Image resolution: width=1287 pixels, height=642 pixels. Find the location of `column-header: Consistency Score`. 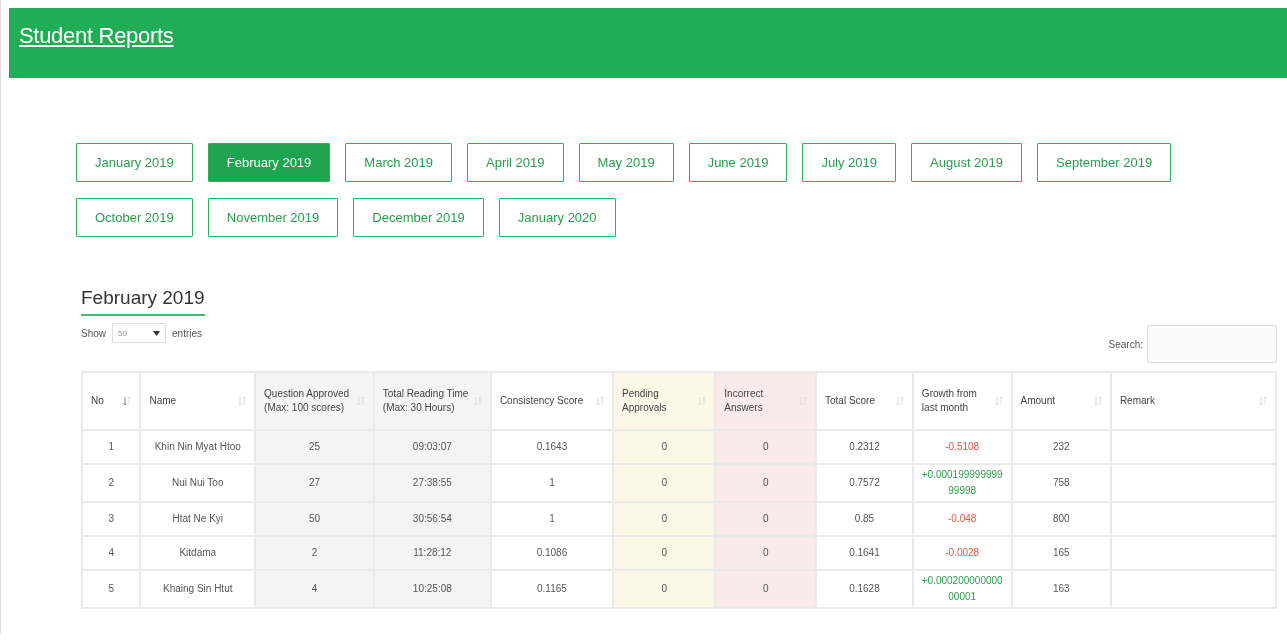

column-header: Consistency Score is located at coordinates (552, 401).